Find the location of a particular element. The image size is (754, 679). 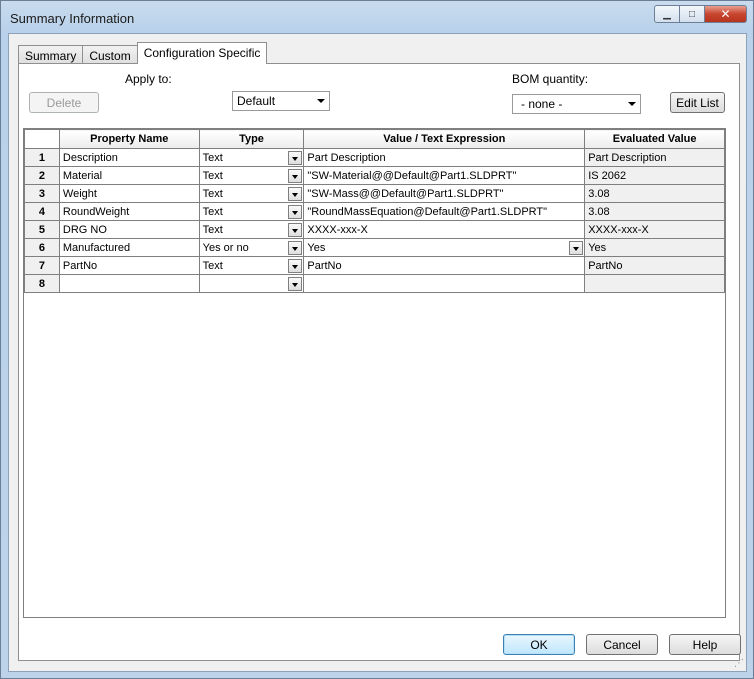

value-cell is located at coordinates (444, 283).